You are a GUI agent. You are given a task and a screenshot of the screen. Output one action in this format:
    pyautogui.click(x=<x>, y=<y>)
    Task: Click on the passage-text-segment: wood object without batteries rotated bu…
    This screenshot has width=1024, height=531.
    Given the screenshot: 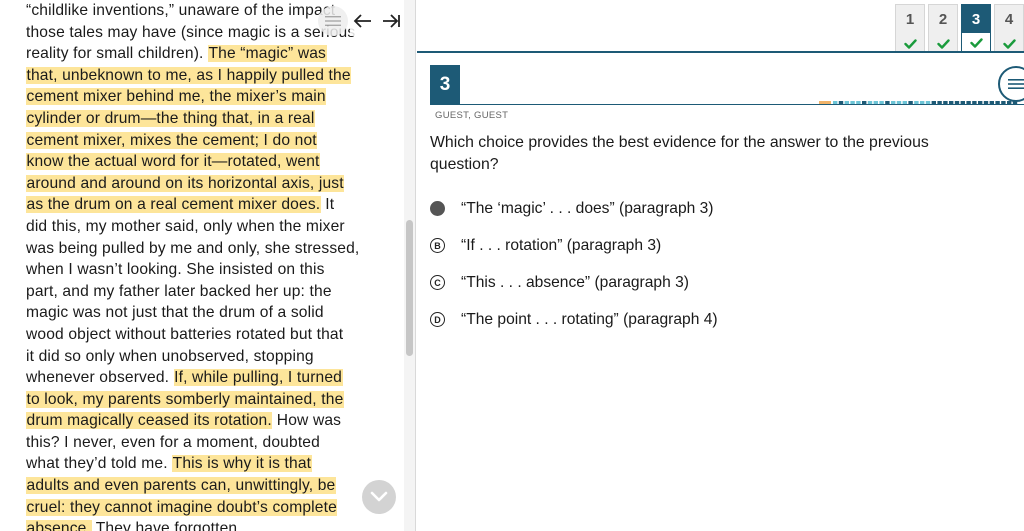 What is the action you would take?
    pyautogui.click(x=185, y=334)
    